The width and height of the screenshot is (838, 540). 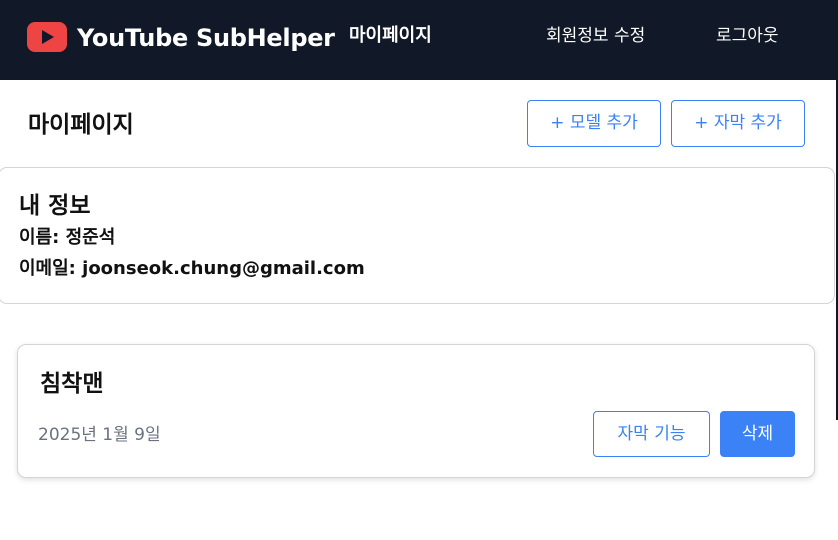 What do you see at coordinates (99, 435) in the screenshot?
I see `model-date: 2025년 1월 9일` at bounding box center [99, 435].